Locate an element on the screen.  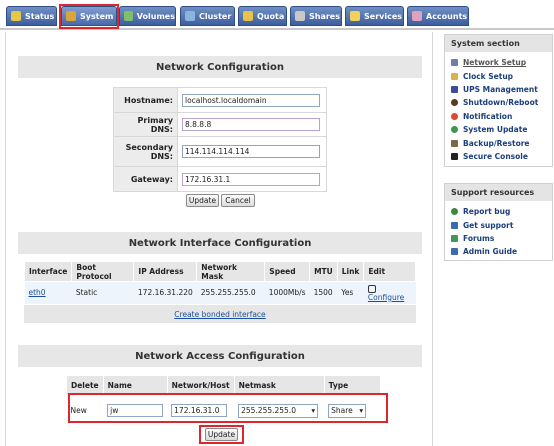
sidebar-item-ups-management: UPS Management is located at coordinates (498, 89).